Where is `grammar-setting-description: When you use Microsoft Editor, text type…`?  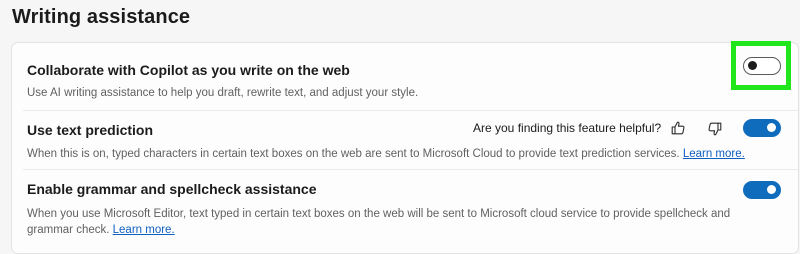 grammar-setting-description: When you use Microsoft Editor, text type… is located at coordinates (382, 222).